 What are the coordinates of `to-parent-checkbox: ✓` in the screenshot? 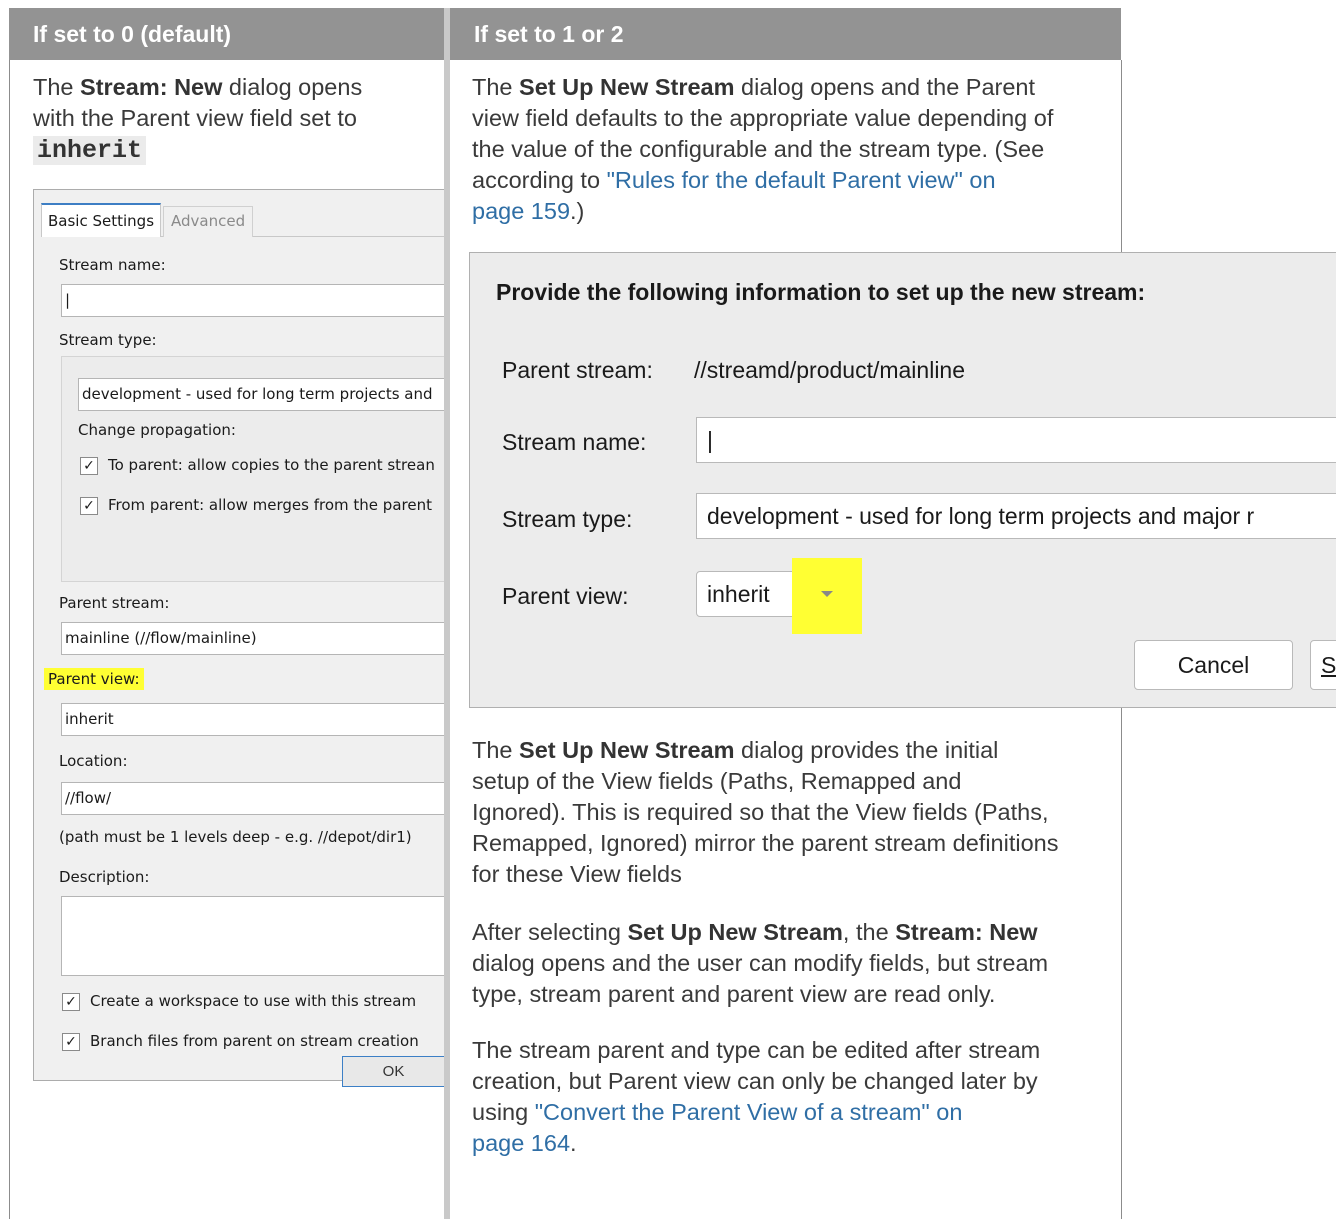 It's located at (89, 466).